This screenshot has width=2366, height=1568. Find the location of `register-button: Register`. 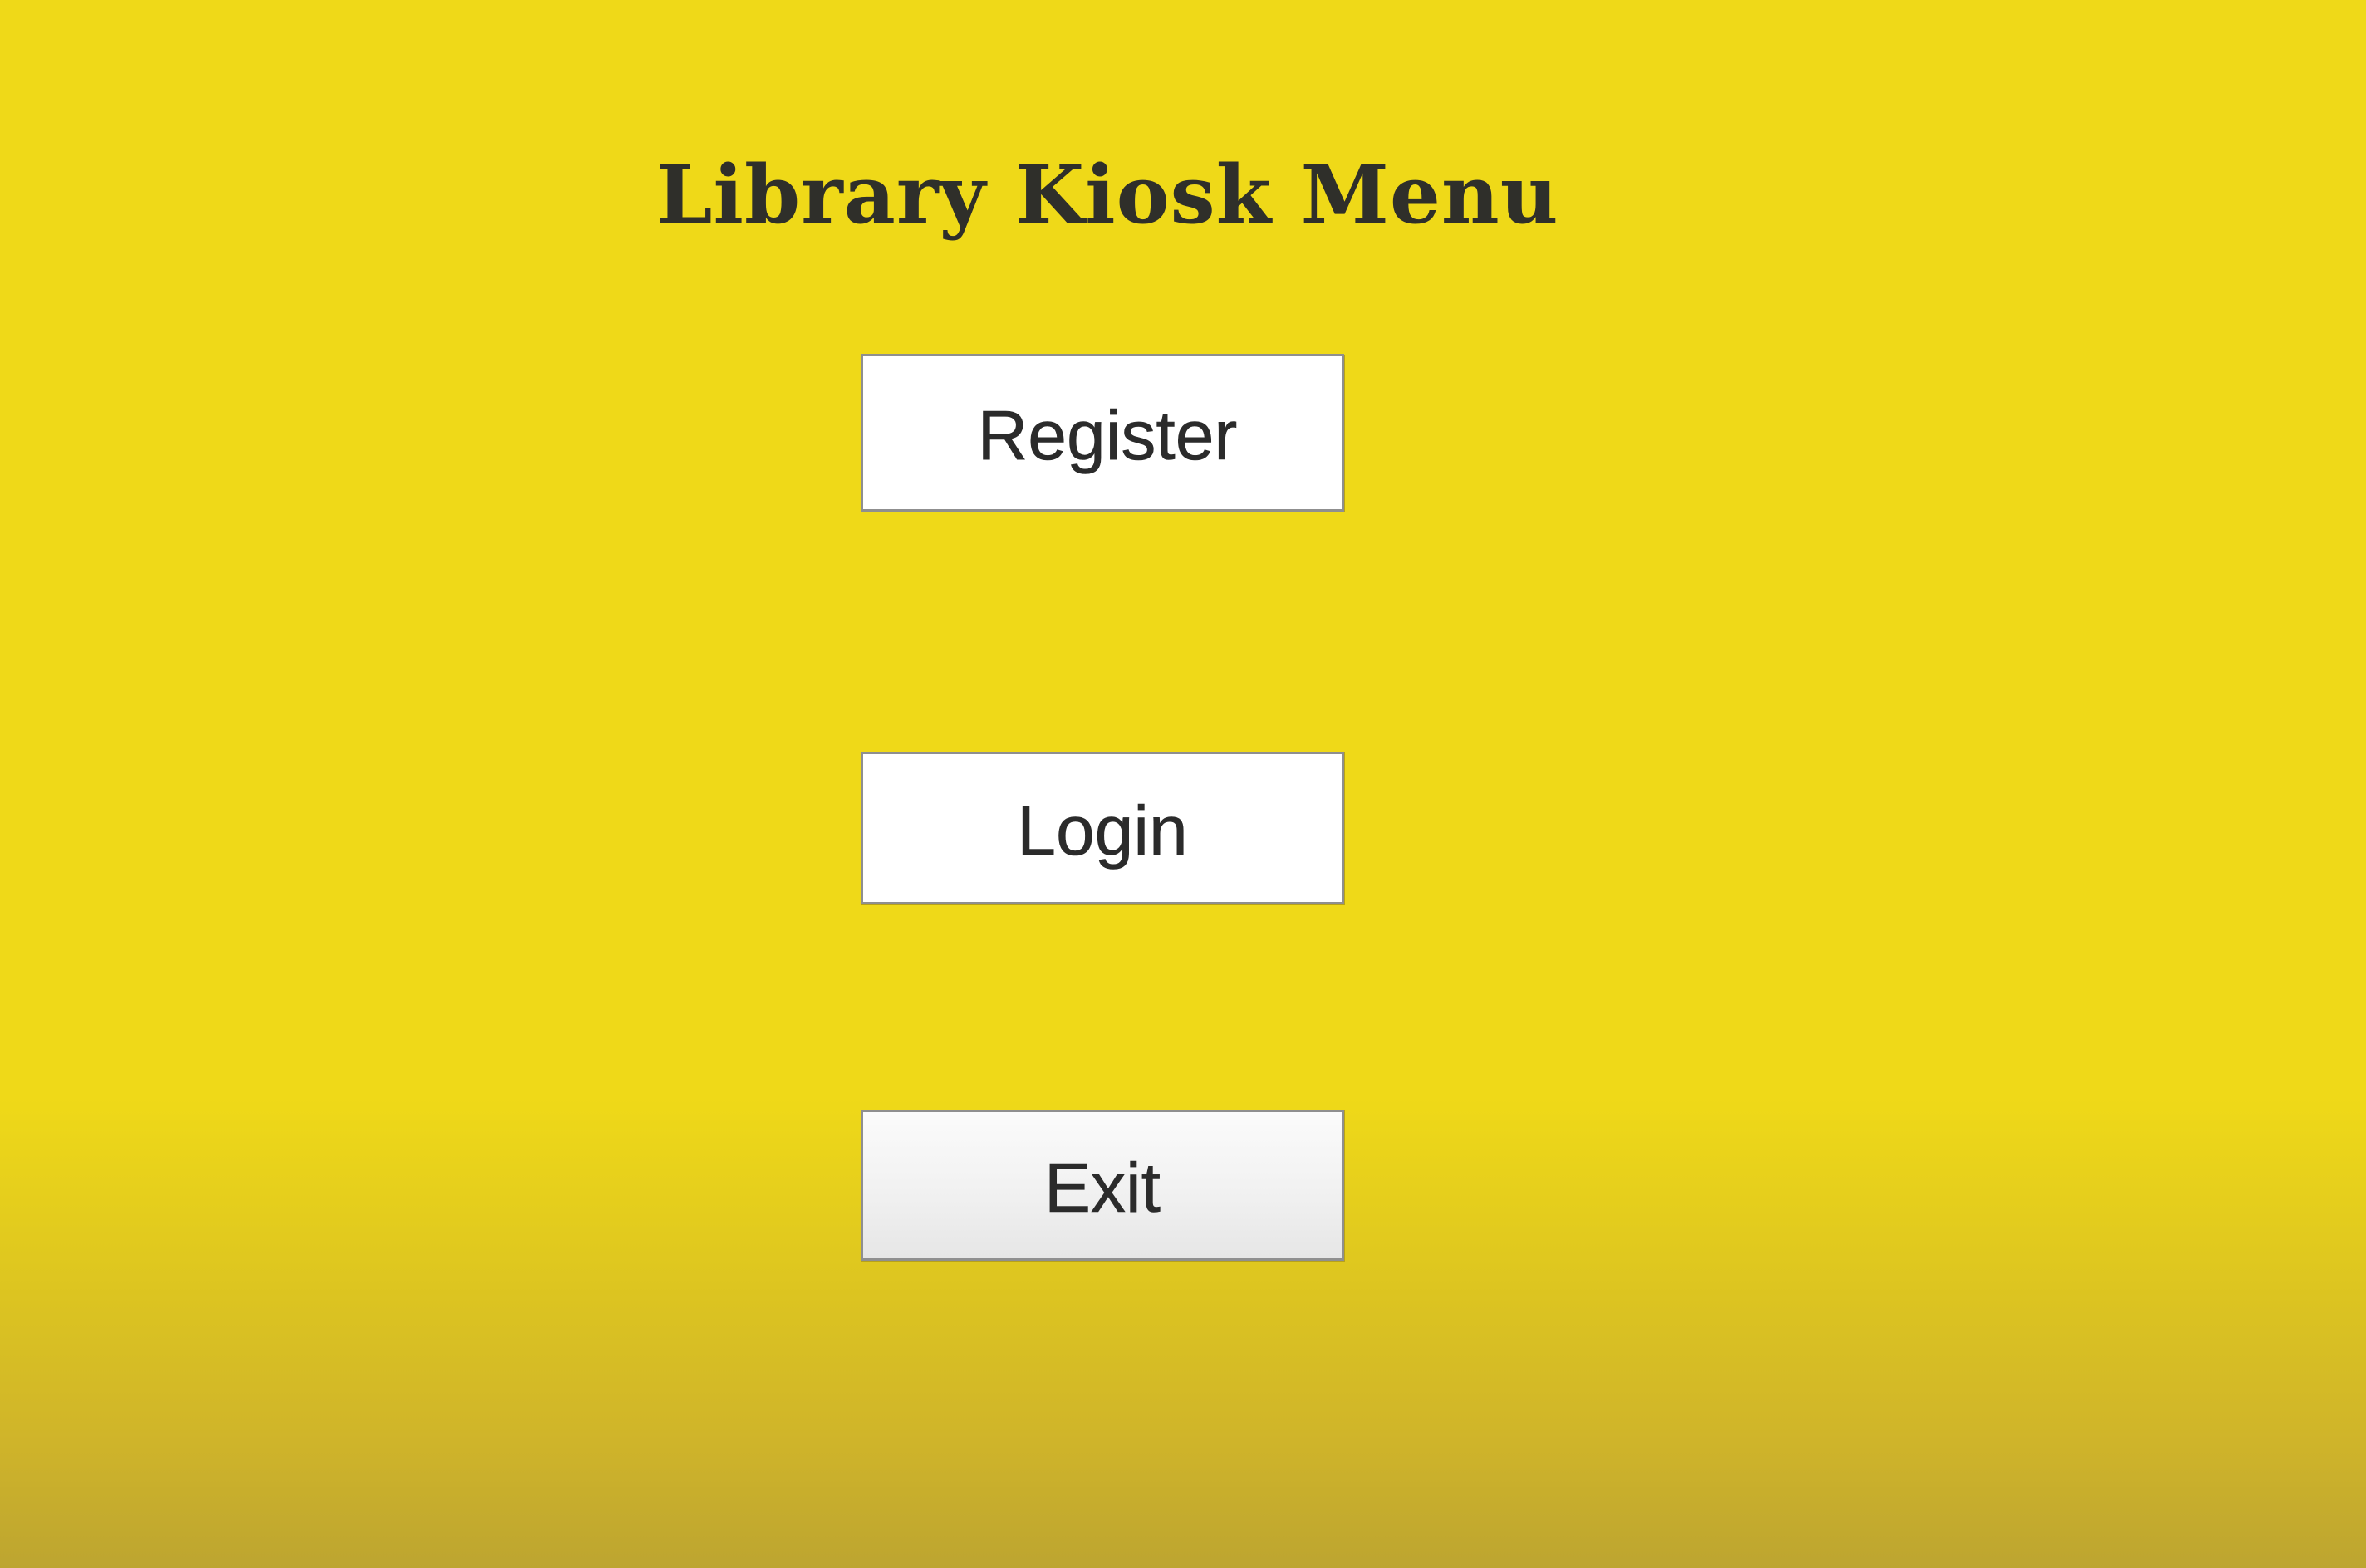

register-button: Register is located at coordinates (1102, 433).